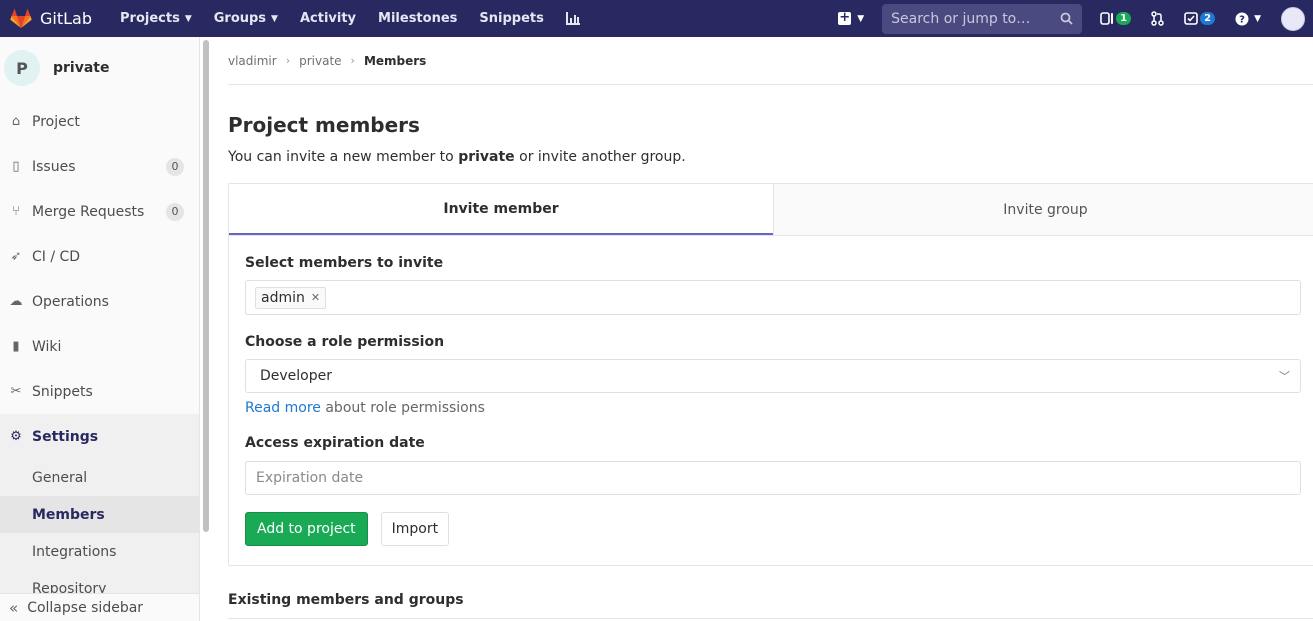 This screenshot has height=621, width=1313. I want to click on invite-tabs: Invite member Invite group, so click(771, 210).